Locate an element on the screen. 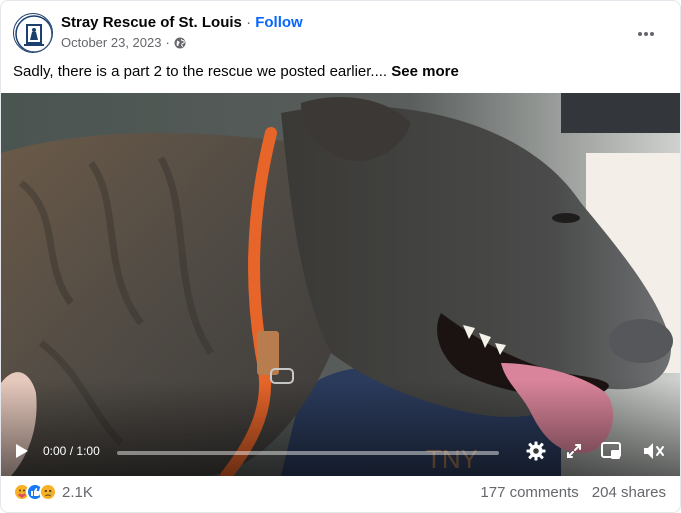  follow-button: Follow is located at coordinates (279, 22).